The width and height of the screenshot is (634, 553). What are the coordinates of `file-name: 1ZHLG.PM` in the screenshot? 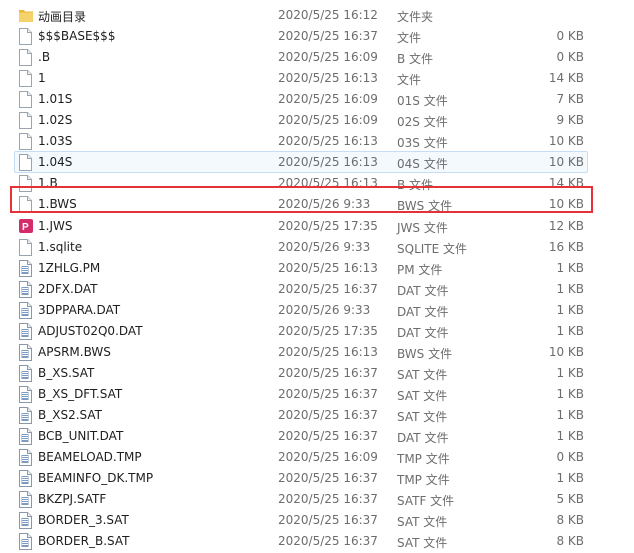 It's located at (69, 267).